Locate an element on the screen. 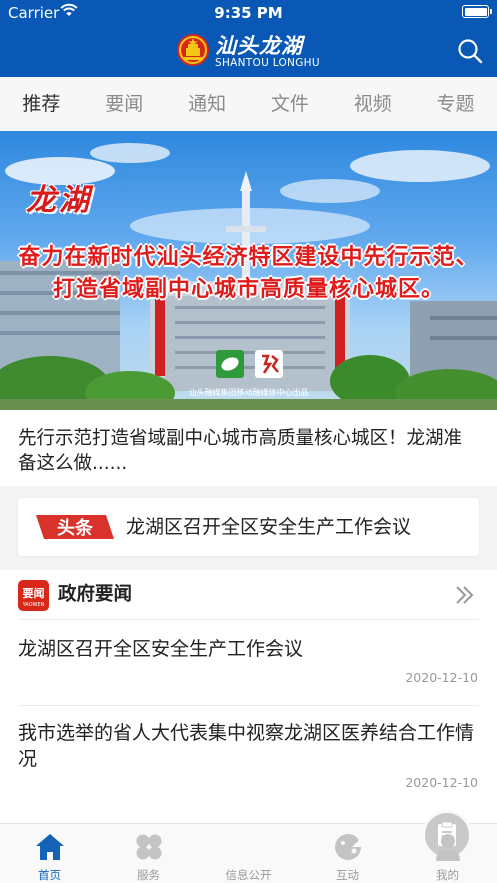  top-story-badge-text: 头条 is located at coordinates (75, 528).